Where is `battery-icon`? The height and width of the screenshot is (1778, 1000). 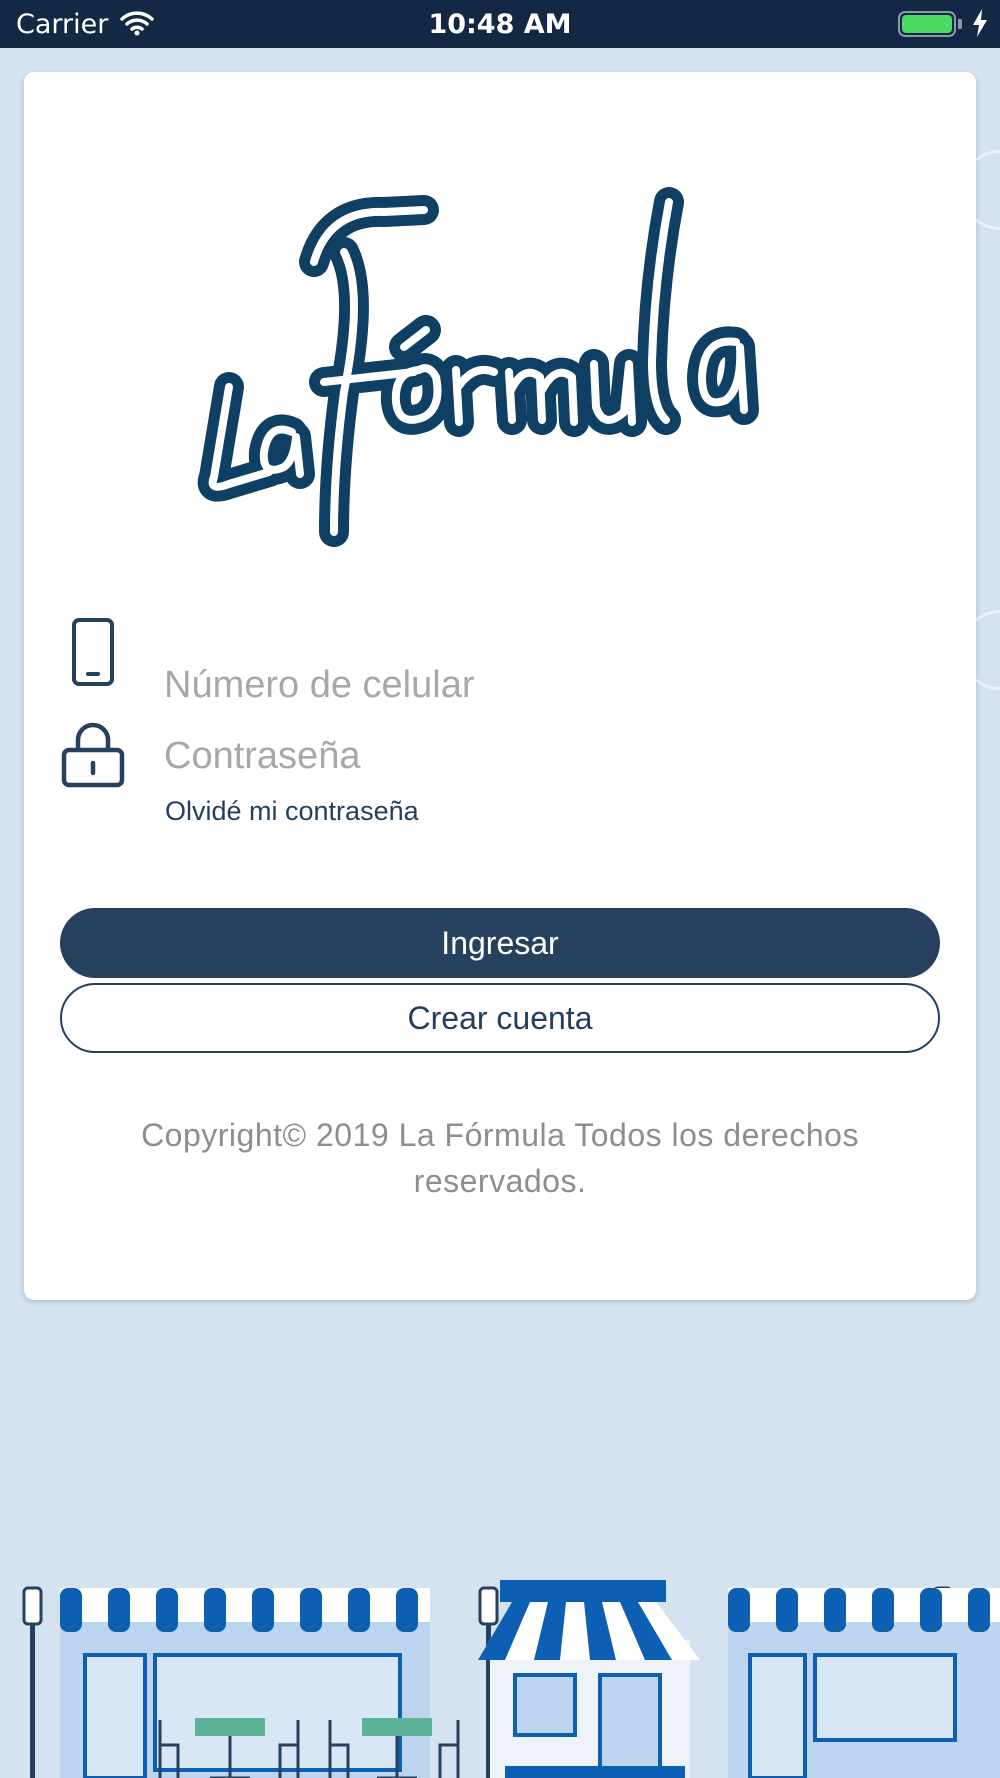
battery-icon is located at coordinates (927, 24).